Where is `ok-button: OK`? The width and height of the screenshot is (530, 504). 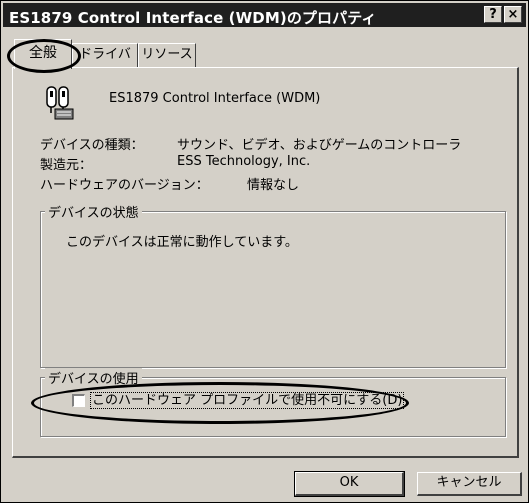
ok-button: OK is located at coordinates (349, 484).